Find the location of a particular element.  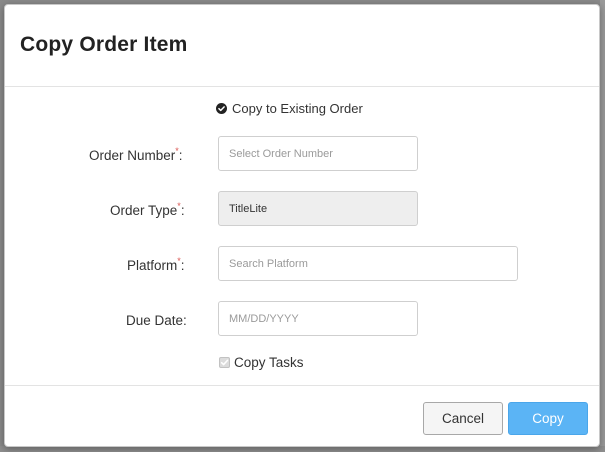

platform-label: Platform*: is located at coordinates (156, 264).